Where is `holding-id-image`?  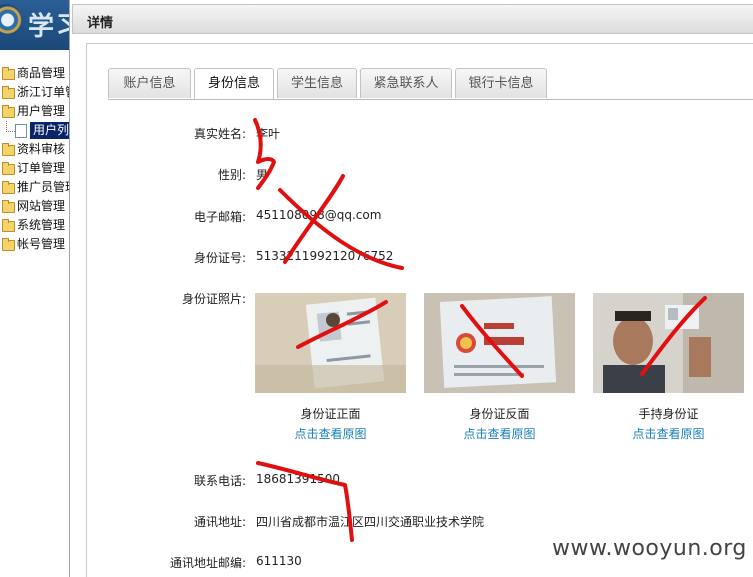
holding-id-image is located at coordinates (668, 343).